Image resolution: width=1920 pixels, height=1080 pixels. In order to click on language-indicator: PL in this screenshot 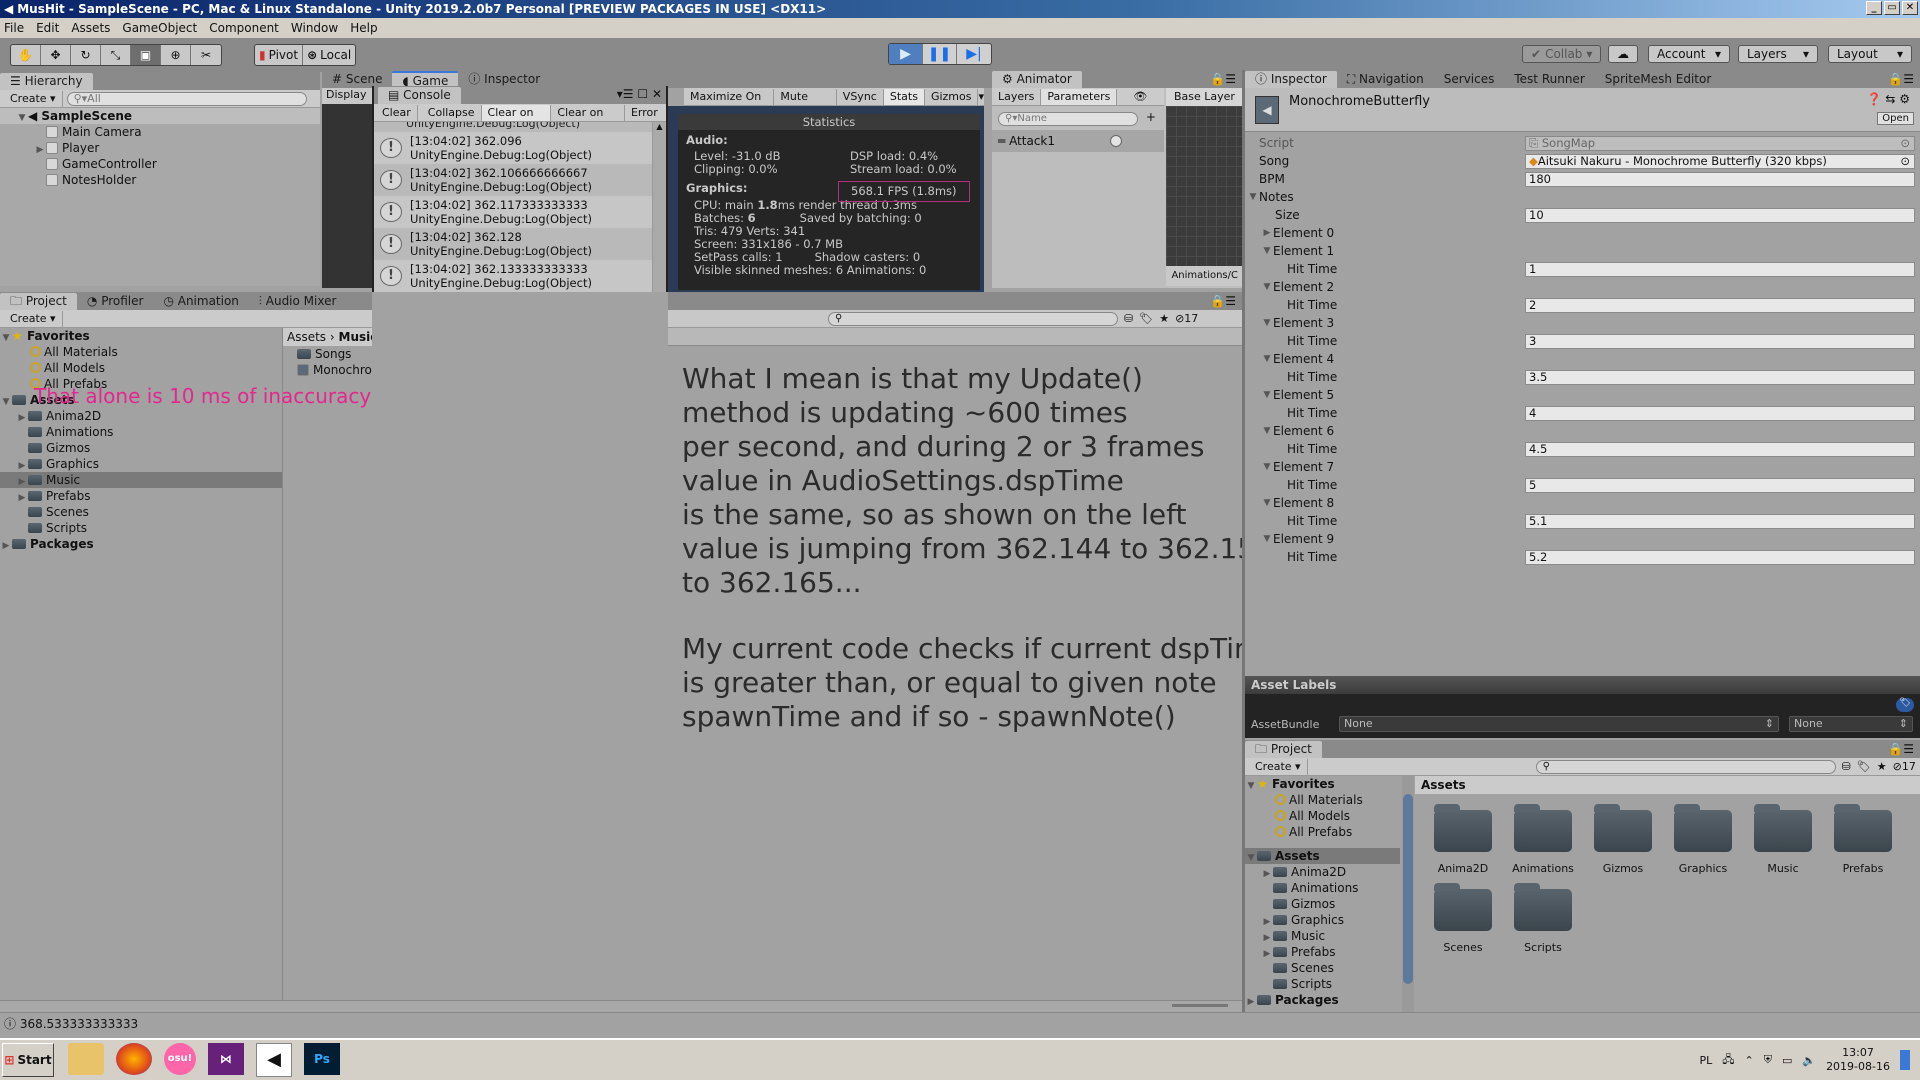, I will do `click(1705, 1060)`.